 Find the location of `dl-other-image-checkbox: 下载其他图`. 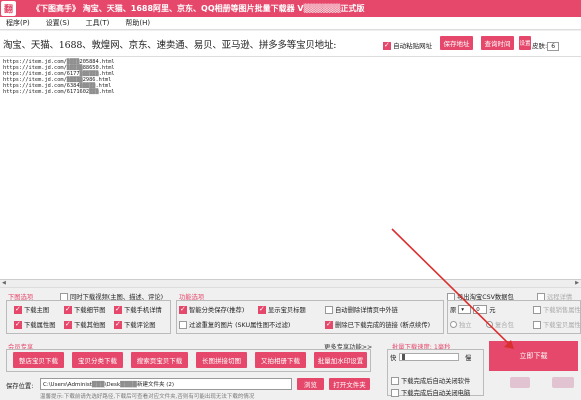

dl-other-image-checkbox: 下载其他图 is located at coordinates (84, 324).